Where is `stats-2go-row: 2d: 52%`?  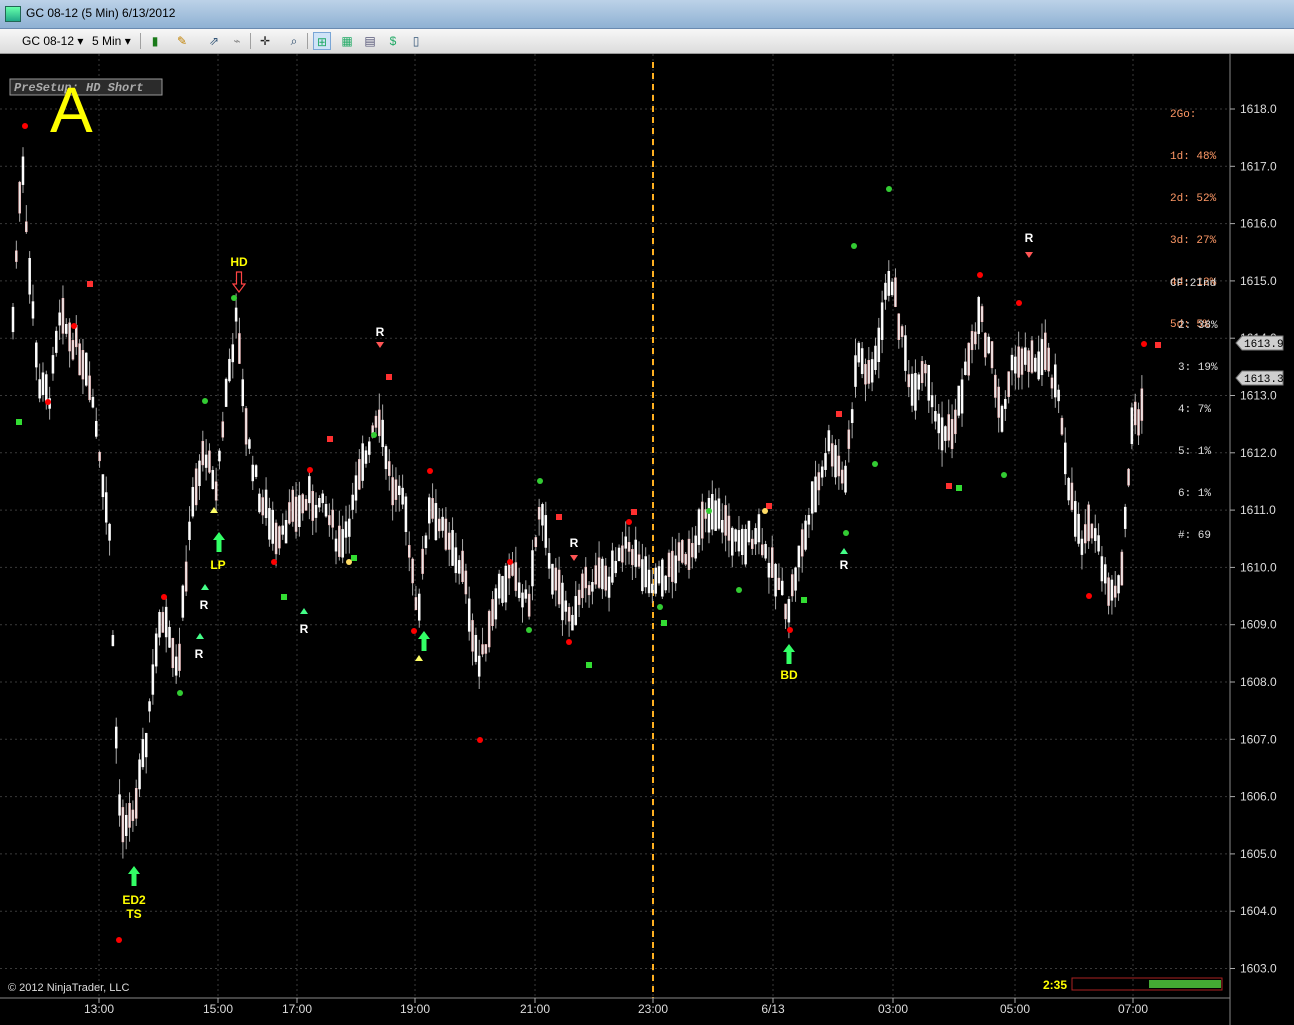 stats-2go-row: 2d: 52% is located at coordinates (1193, 199).